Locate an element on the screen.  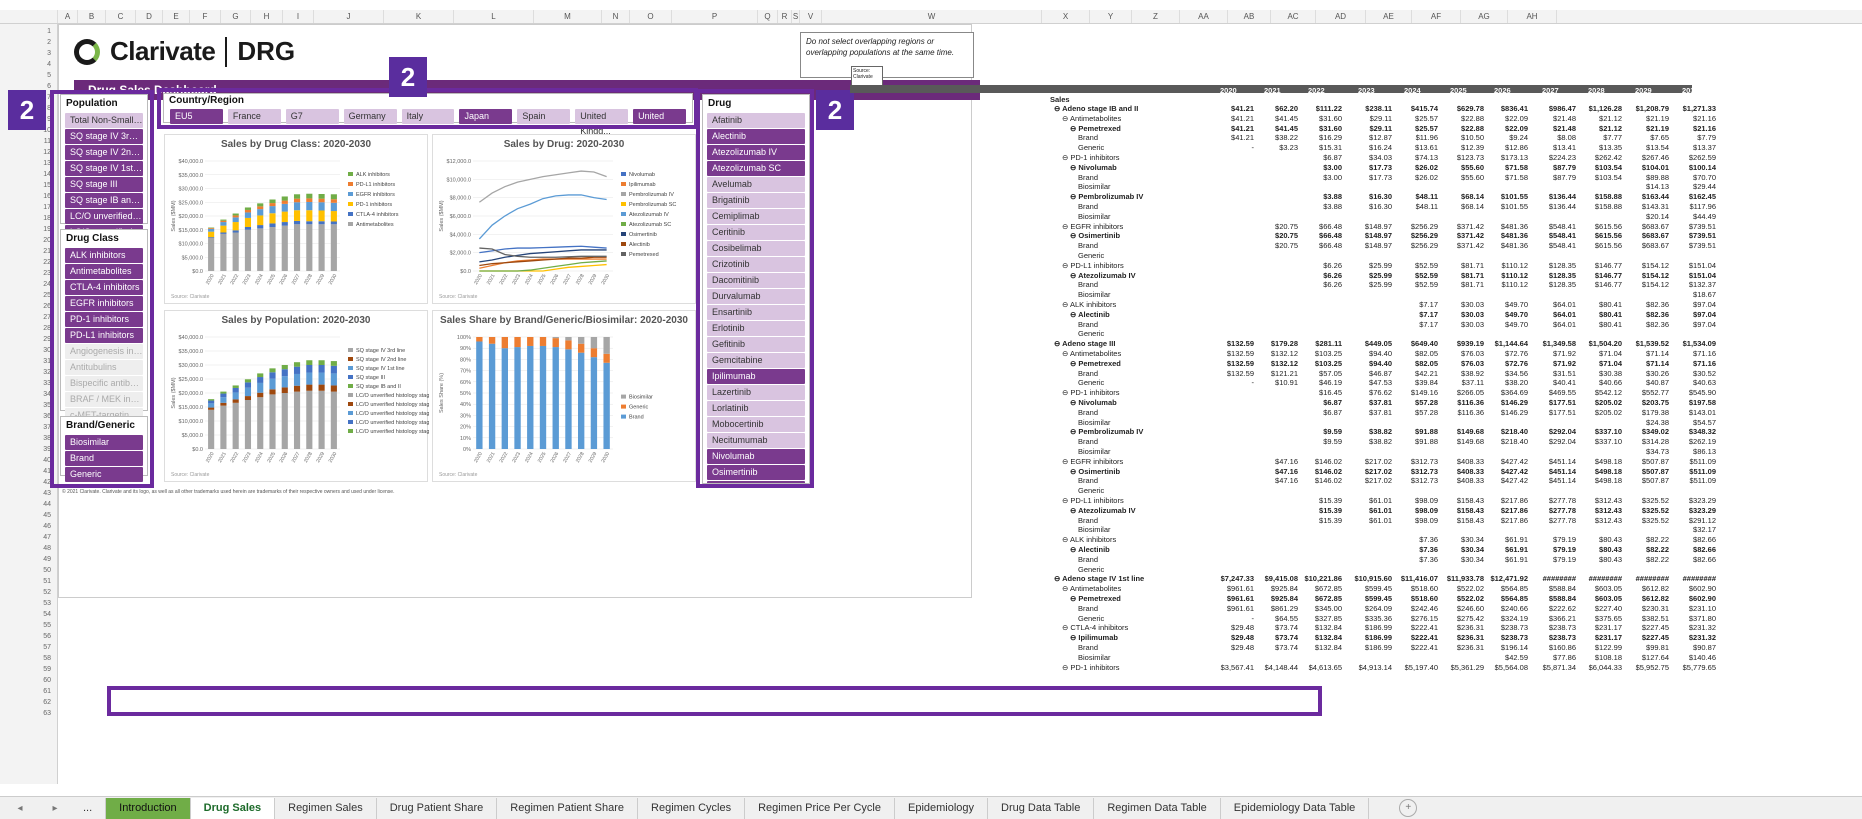
scroll-left-icon: ◂ is located at coordinates (20, 808).